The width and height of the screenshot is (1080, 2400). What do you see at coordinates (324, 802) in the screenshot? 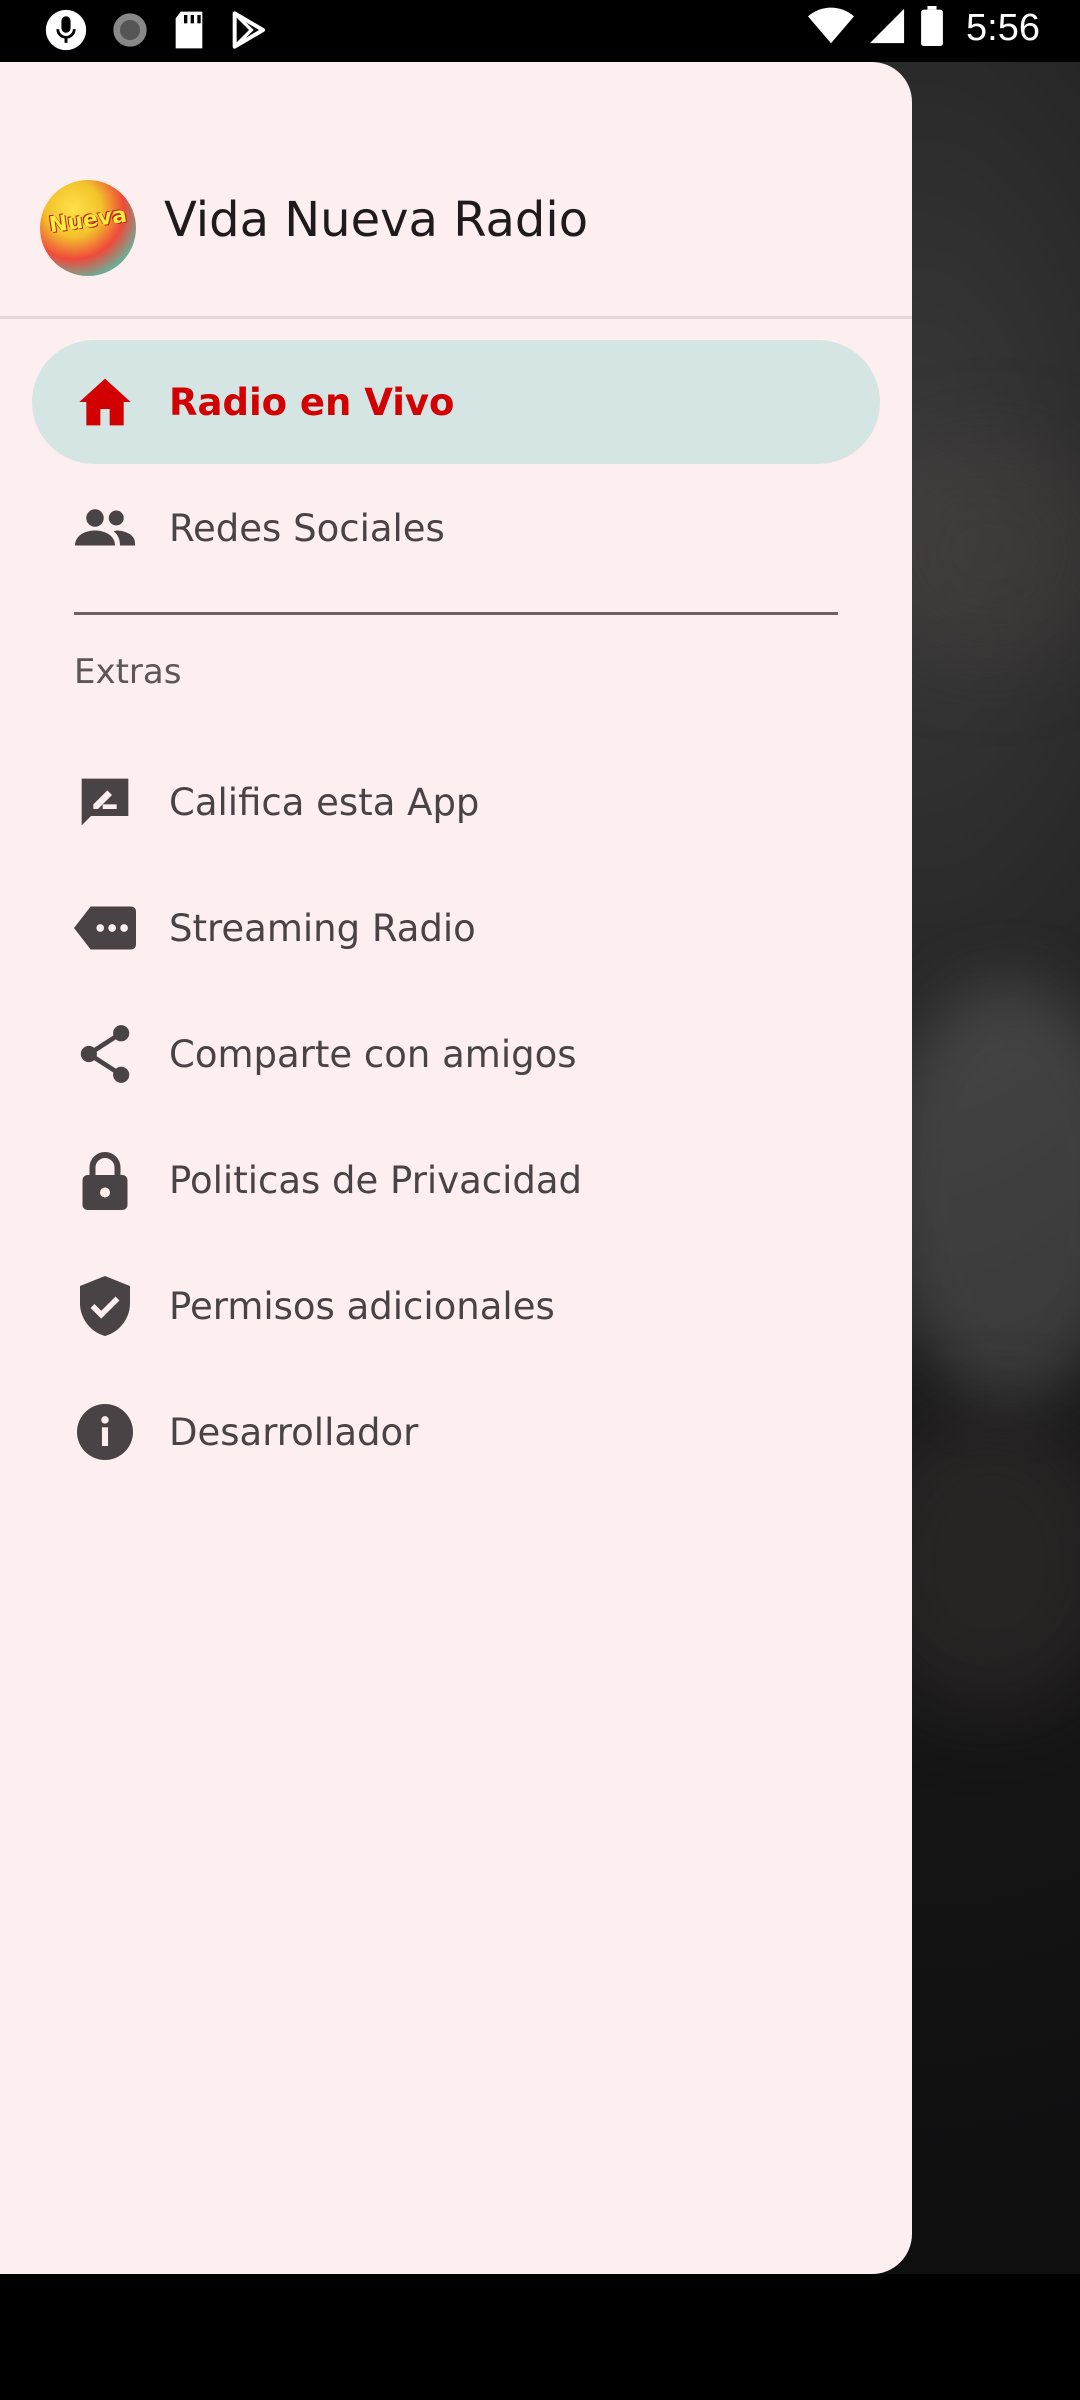
I see `nav-item-label: Califica esta App` at bounding box center [324, 802].